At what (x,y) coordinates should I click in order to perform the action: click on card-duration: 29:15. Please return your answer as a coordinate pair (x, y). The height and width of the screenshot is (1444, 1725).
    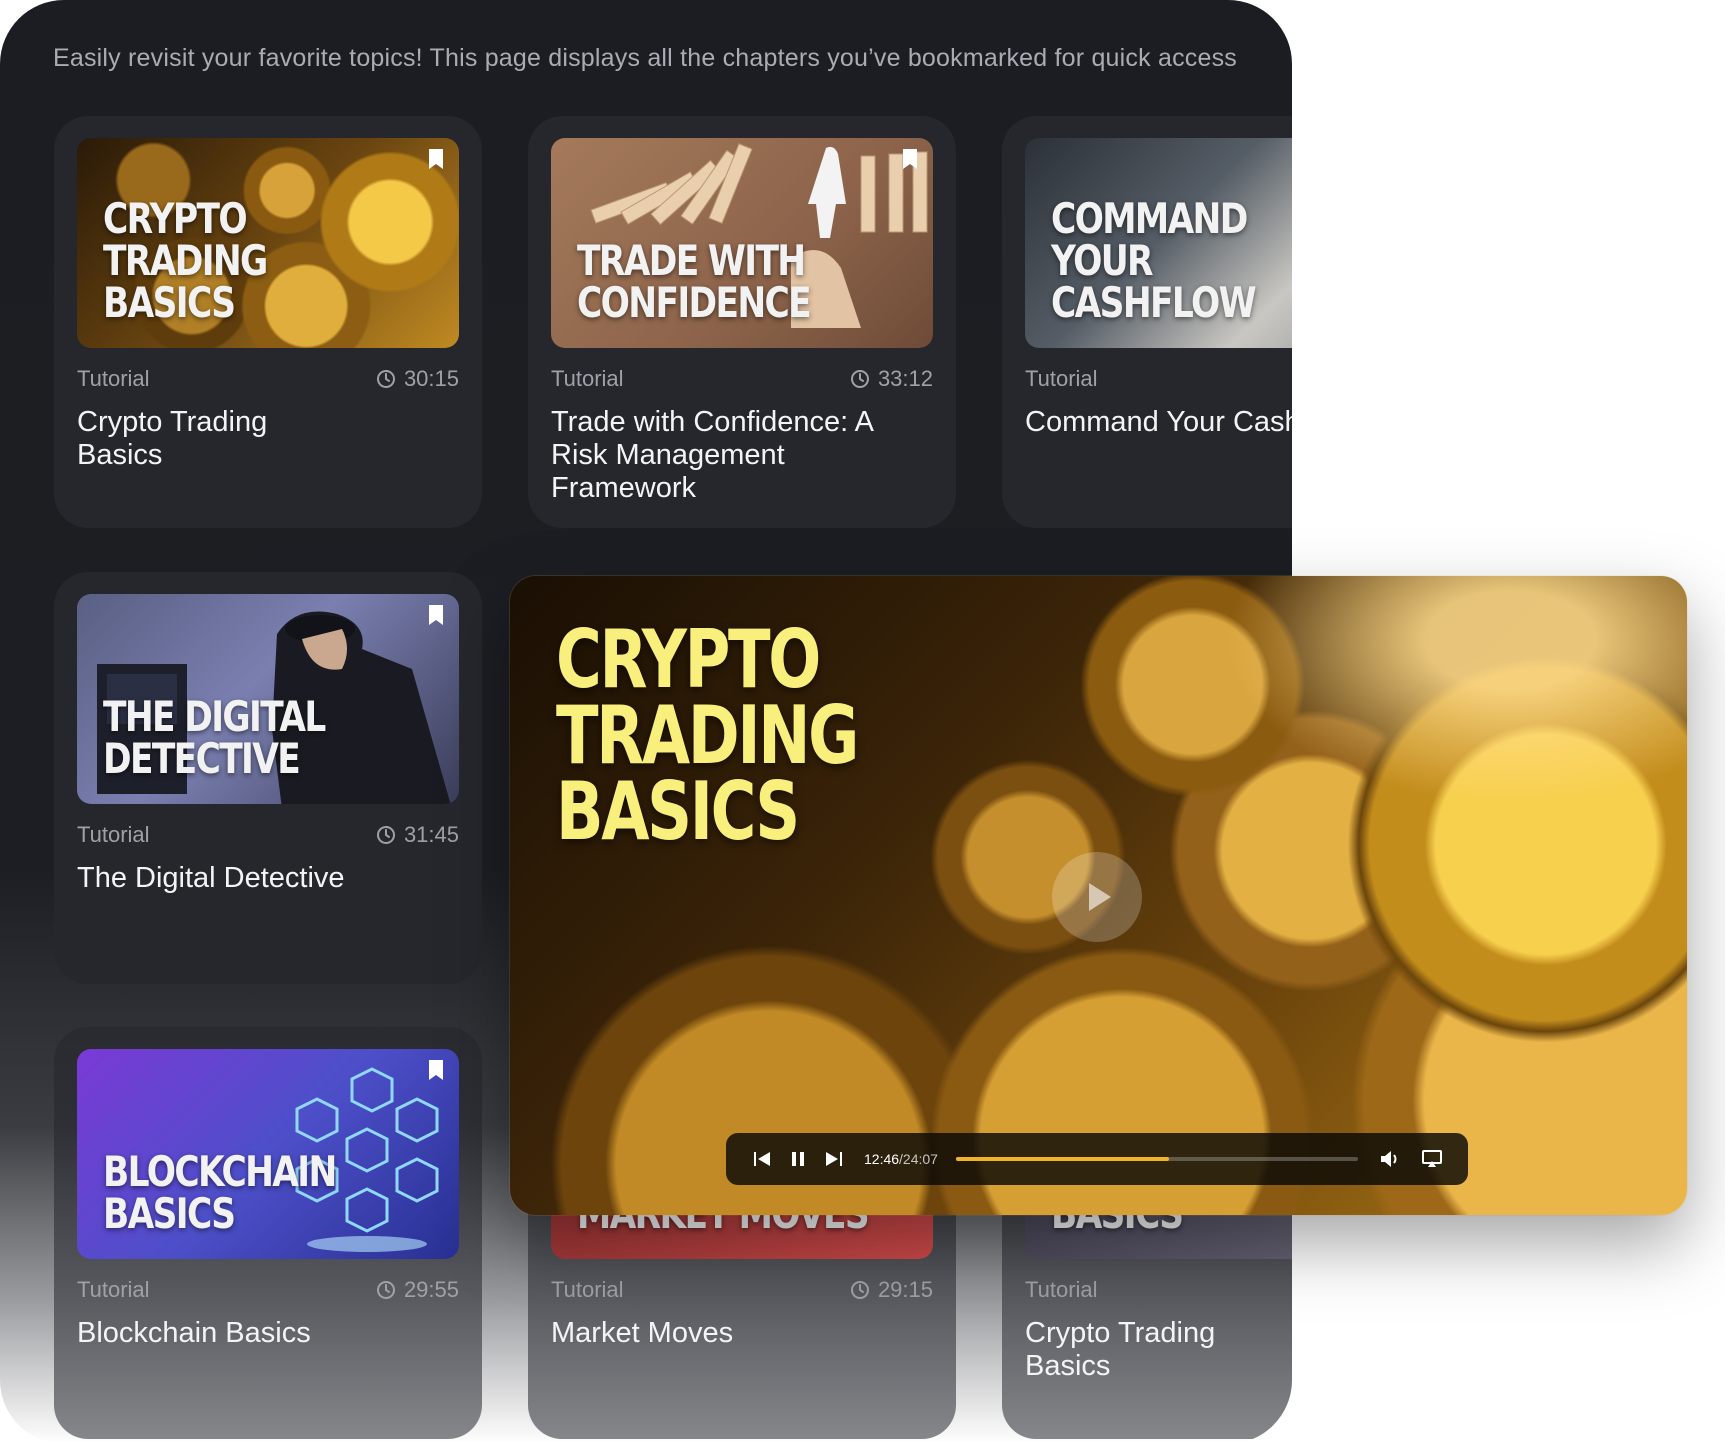
    Looking at the image, I should click on (891, 1290).